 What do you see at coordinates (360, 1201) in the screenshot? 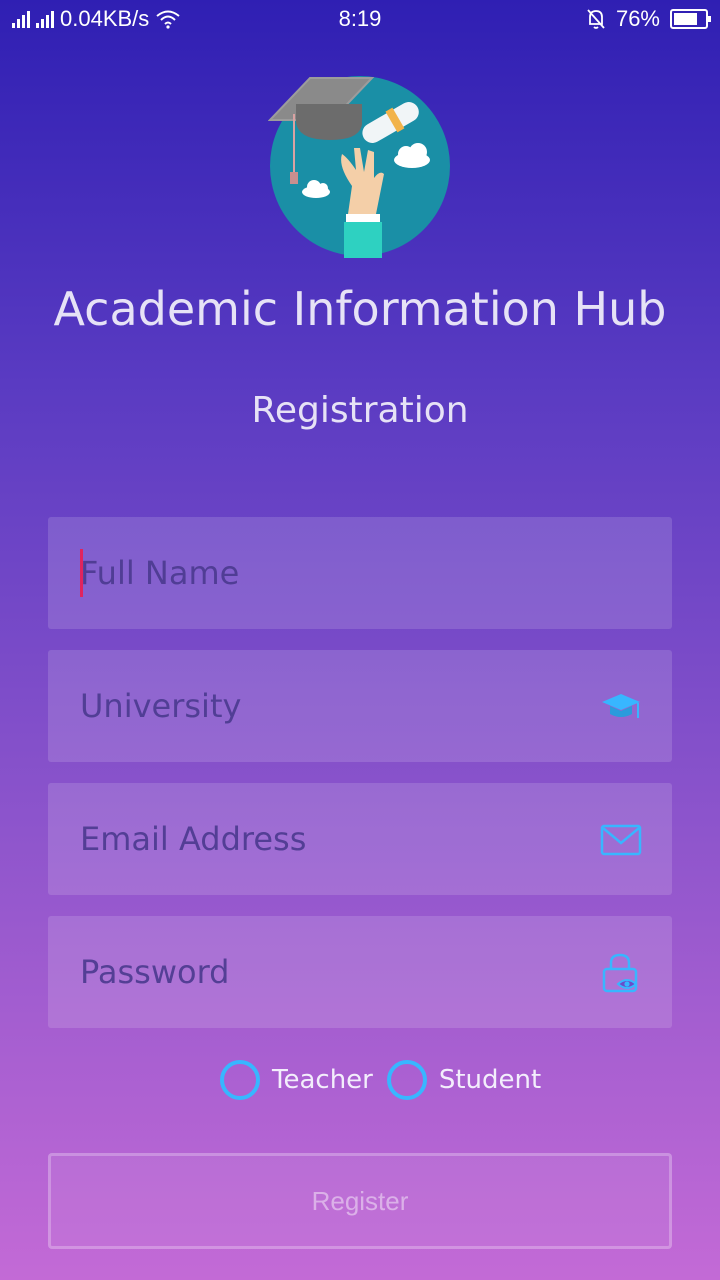
I see `register-button: Register` at bounding box center [360, 1201].